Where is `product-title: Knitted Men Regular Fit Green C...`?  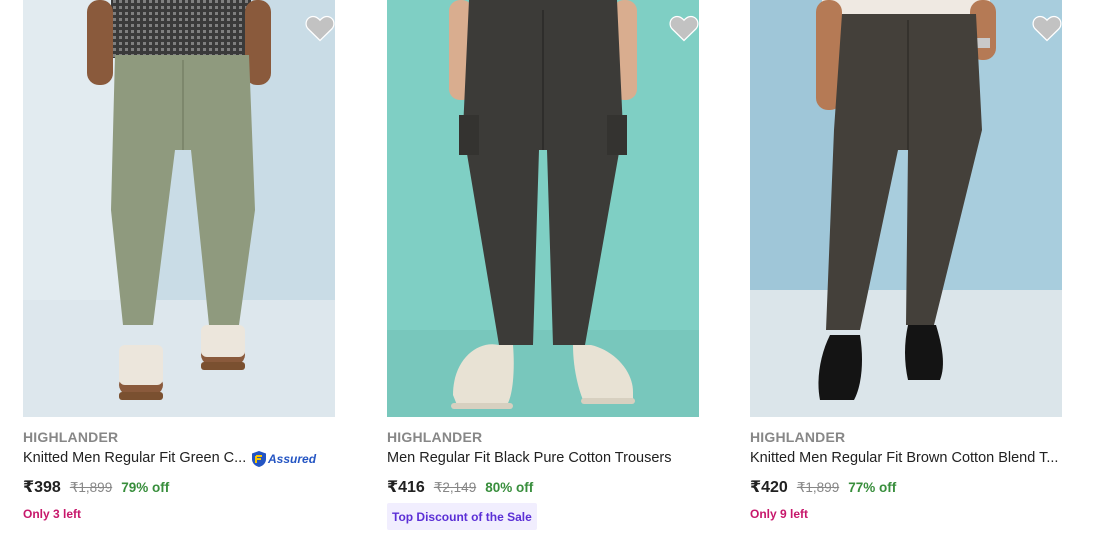
product-title: Knitted Men Regular Fit Green C... is located at coordinates (134, 458).